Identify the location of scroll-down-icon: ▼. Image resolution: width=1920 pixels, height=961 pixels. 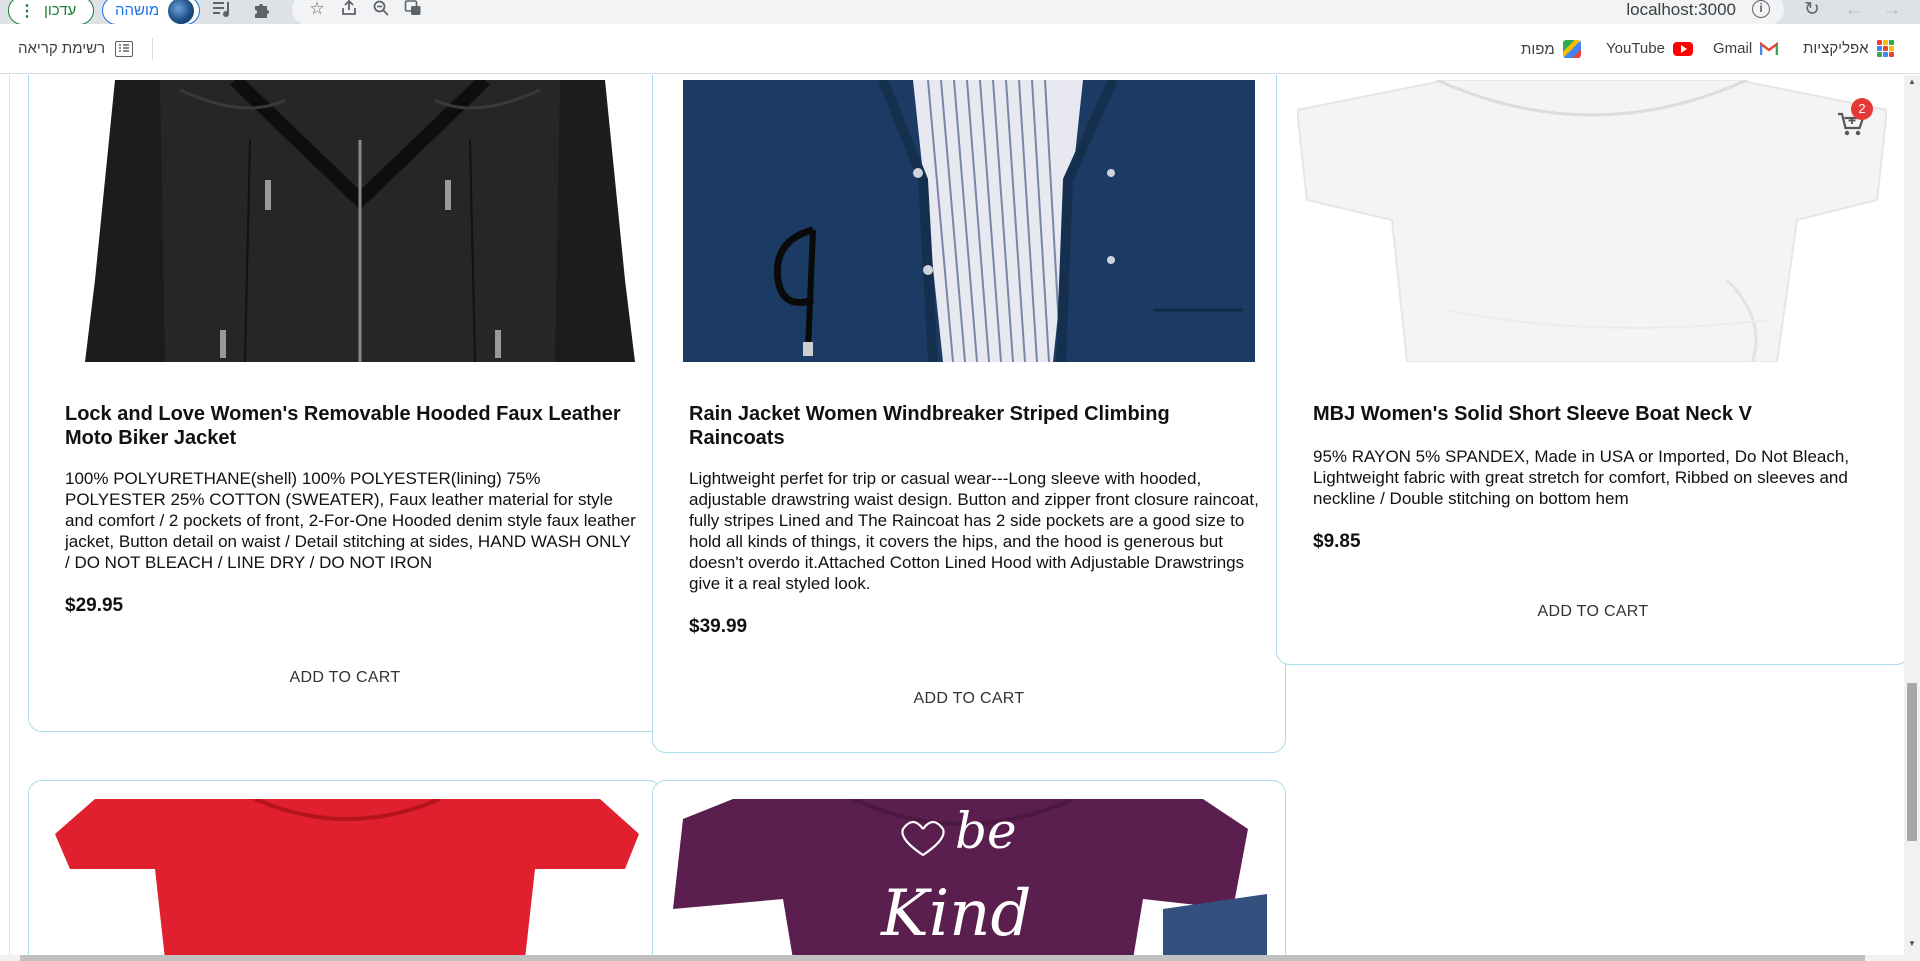
(1912, 943).